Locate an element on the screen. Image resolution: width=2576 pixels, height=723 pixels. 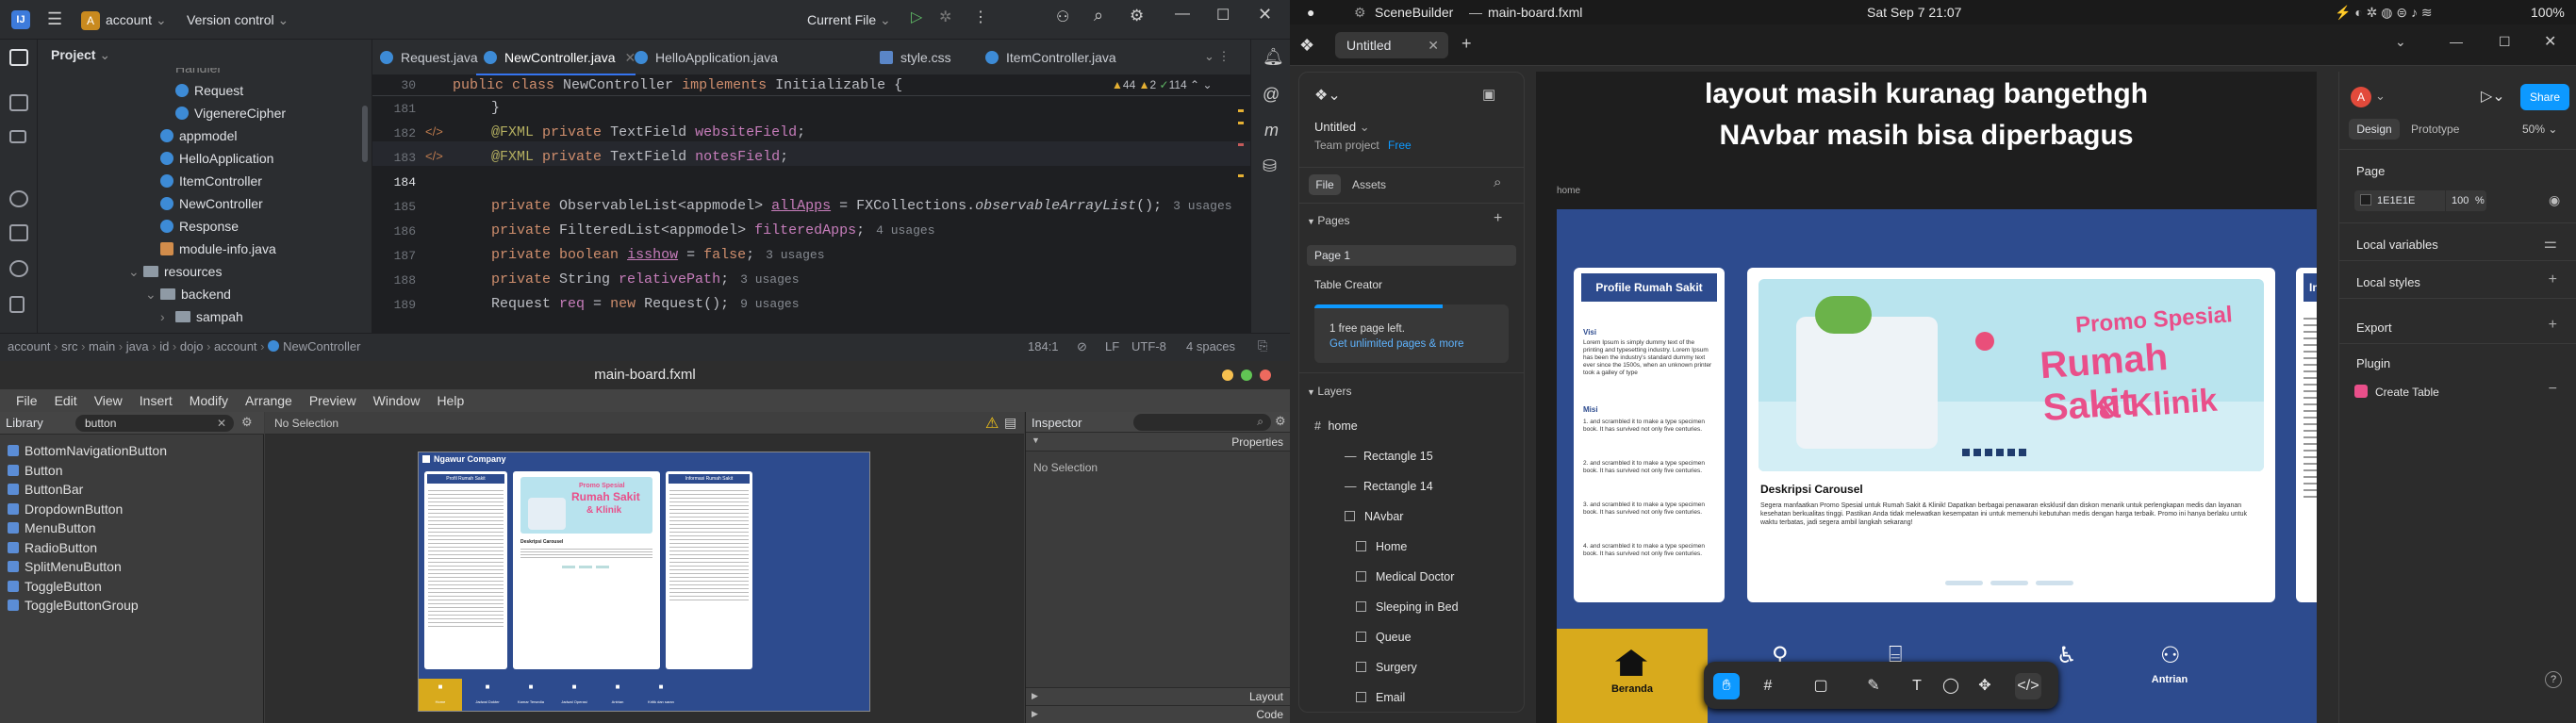
prototype-tab: Prototype is located at coordinates (2435, 129).